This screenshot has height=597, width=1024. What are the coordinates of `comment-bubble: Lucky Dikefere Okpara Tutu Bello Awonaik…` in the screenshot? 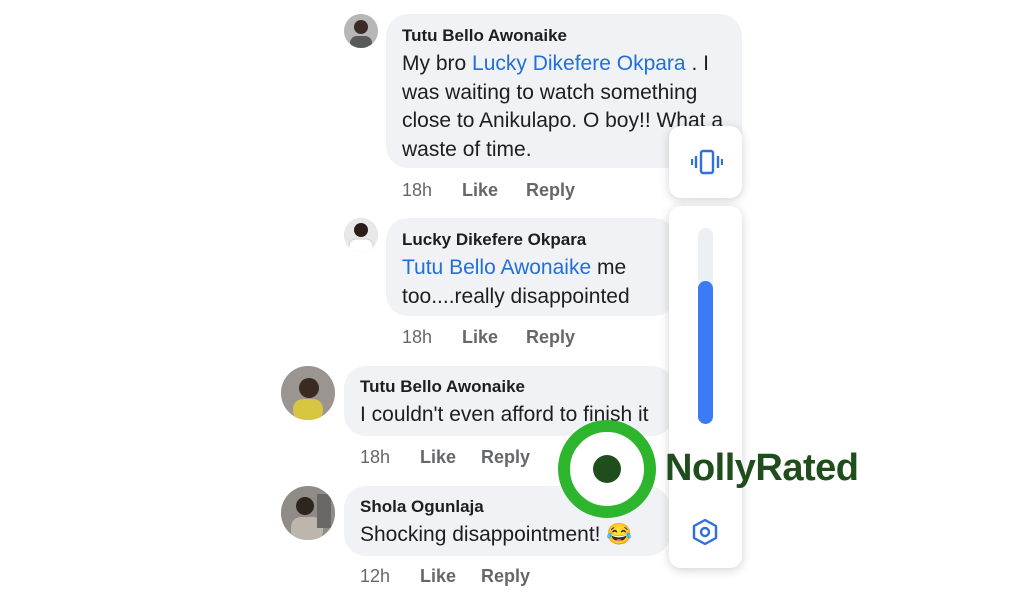 It's located at (531, 267).